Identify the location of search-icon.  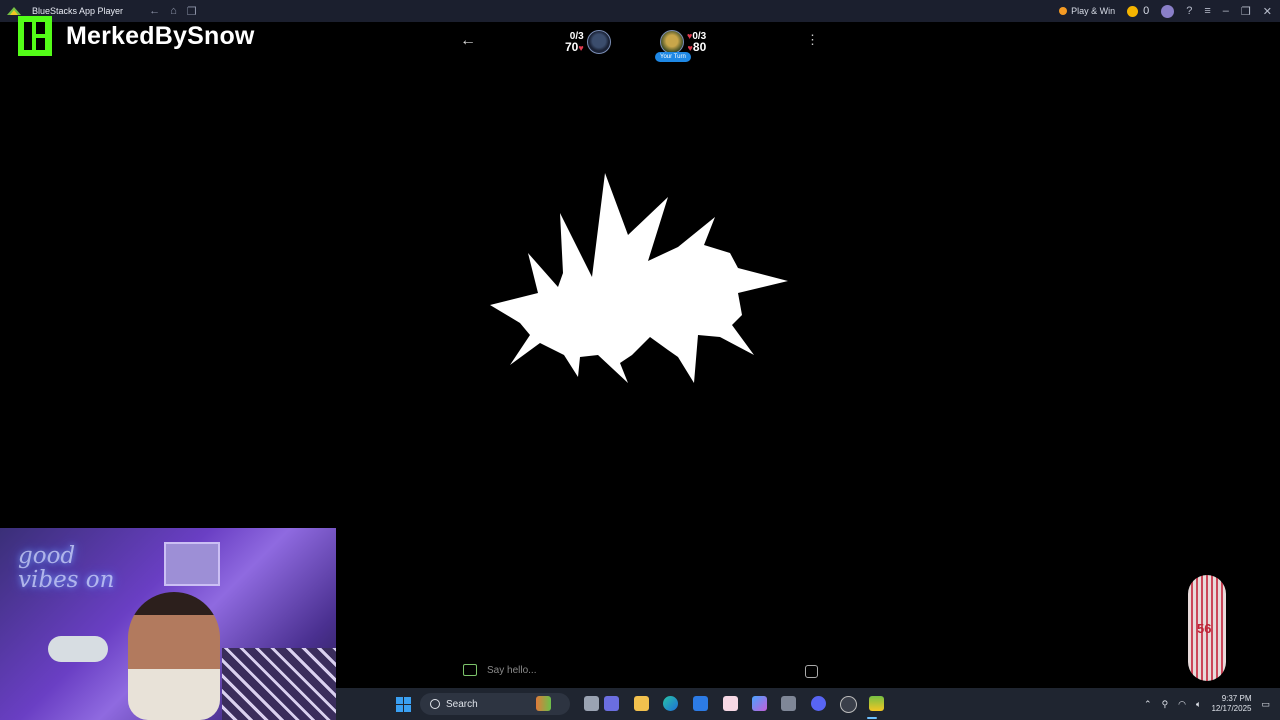
(435, 704).